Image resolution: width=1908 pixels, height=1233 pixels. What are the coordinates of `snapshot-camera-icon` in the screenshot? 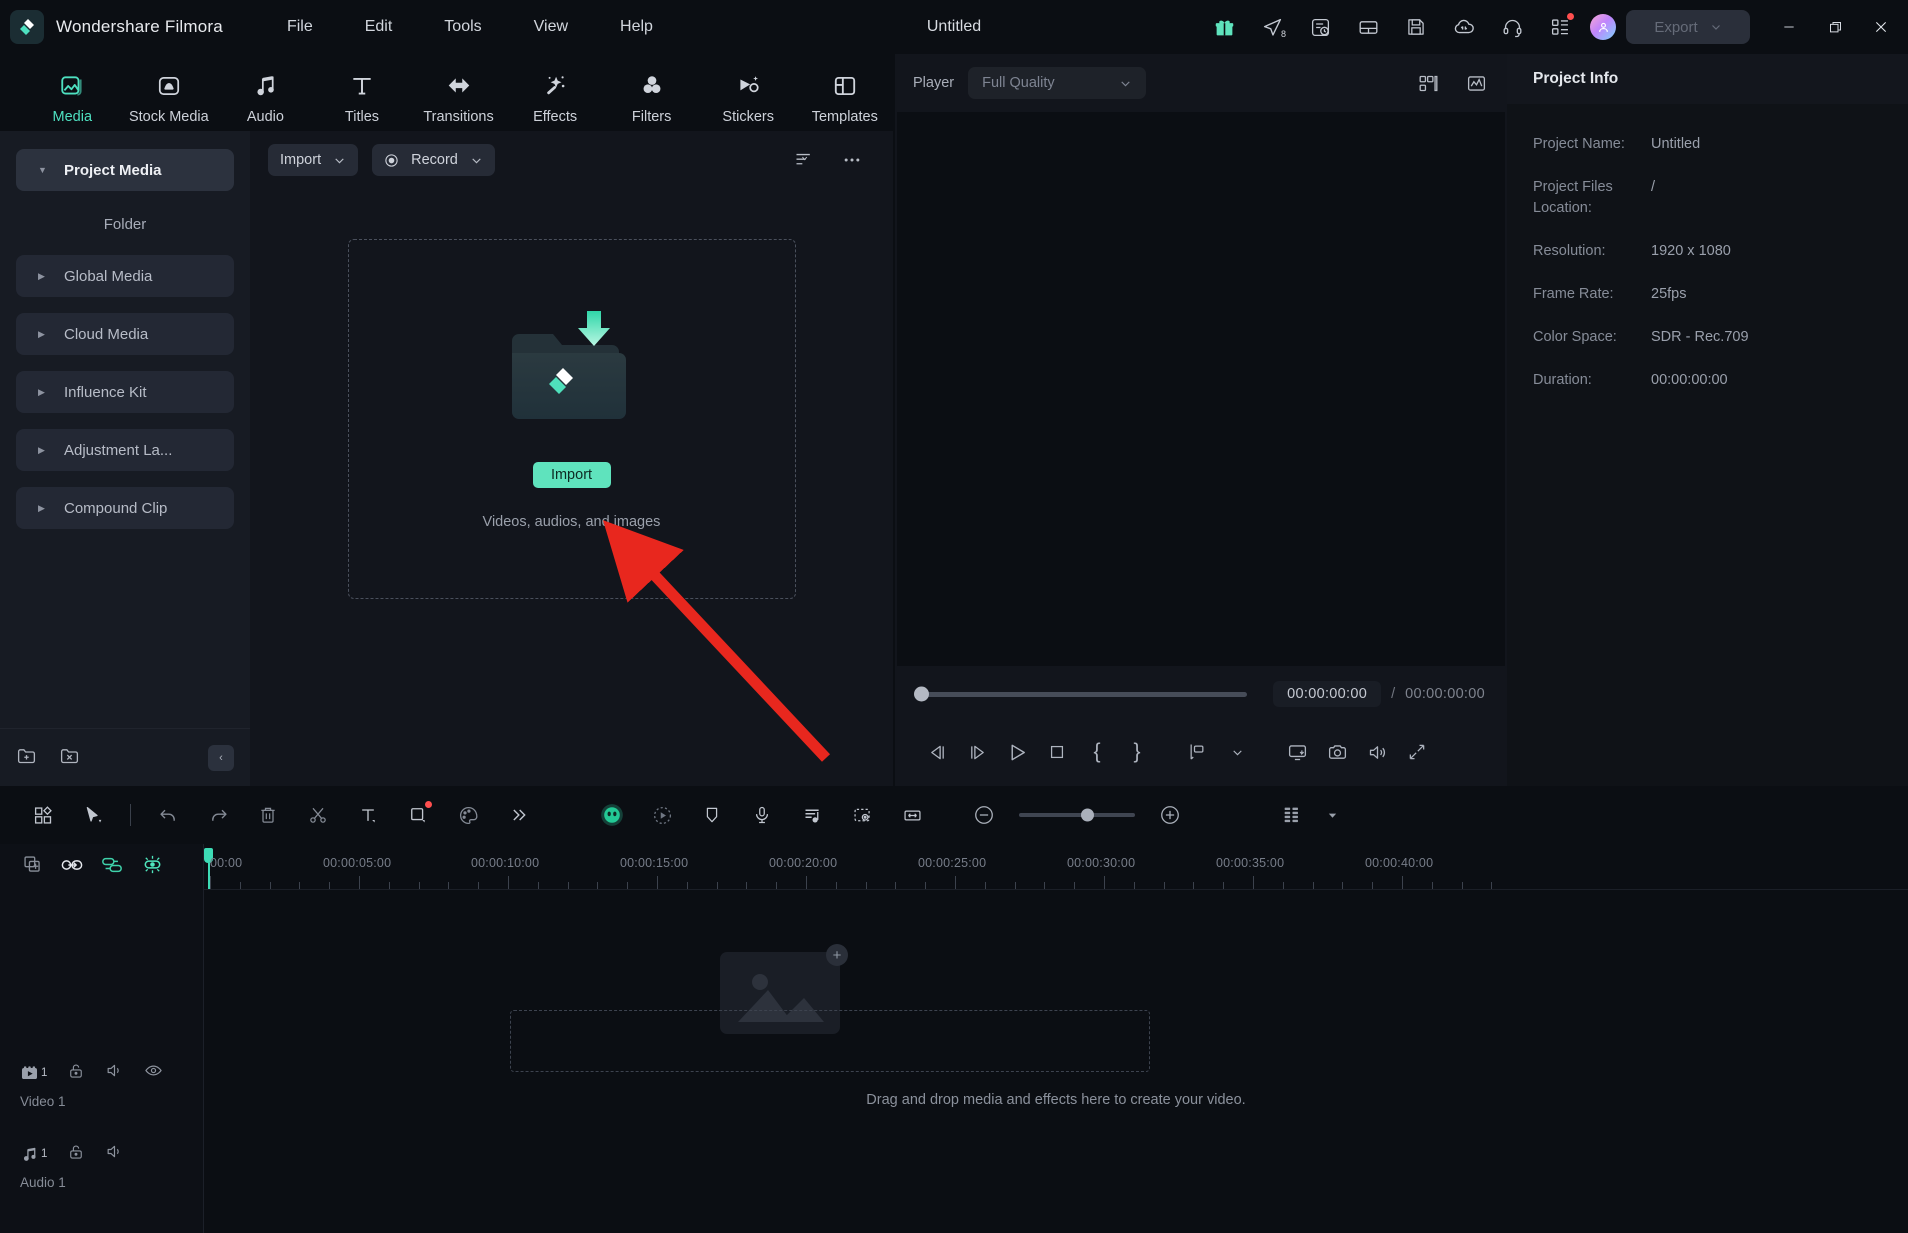 It's located at (1337, 752).